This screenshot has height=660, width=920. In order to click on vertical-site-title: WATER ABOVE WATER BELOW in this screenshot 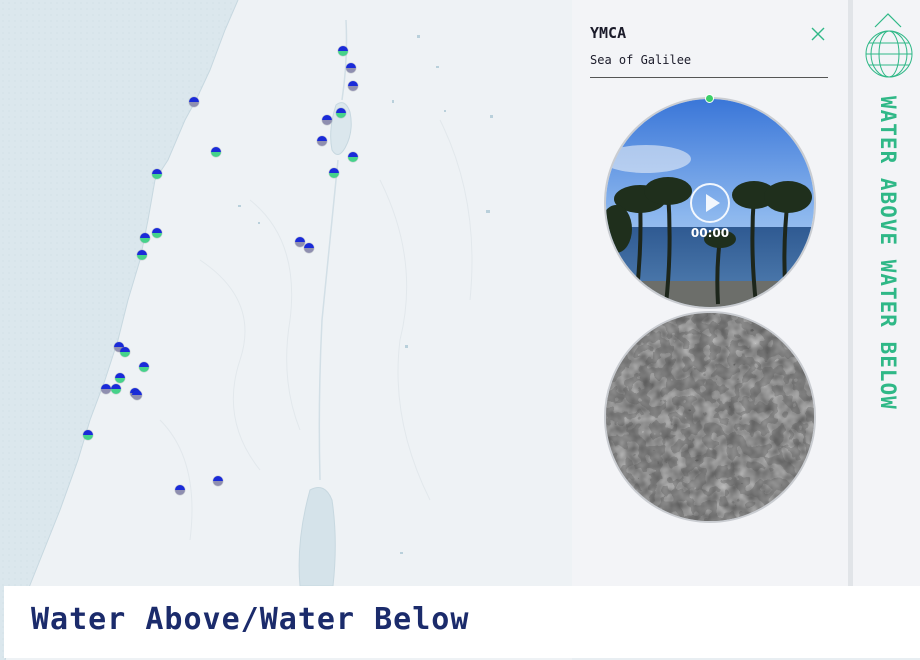, I will do `click(888, 253)`.